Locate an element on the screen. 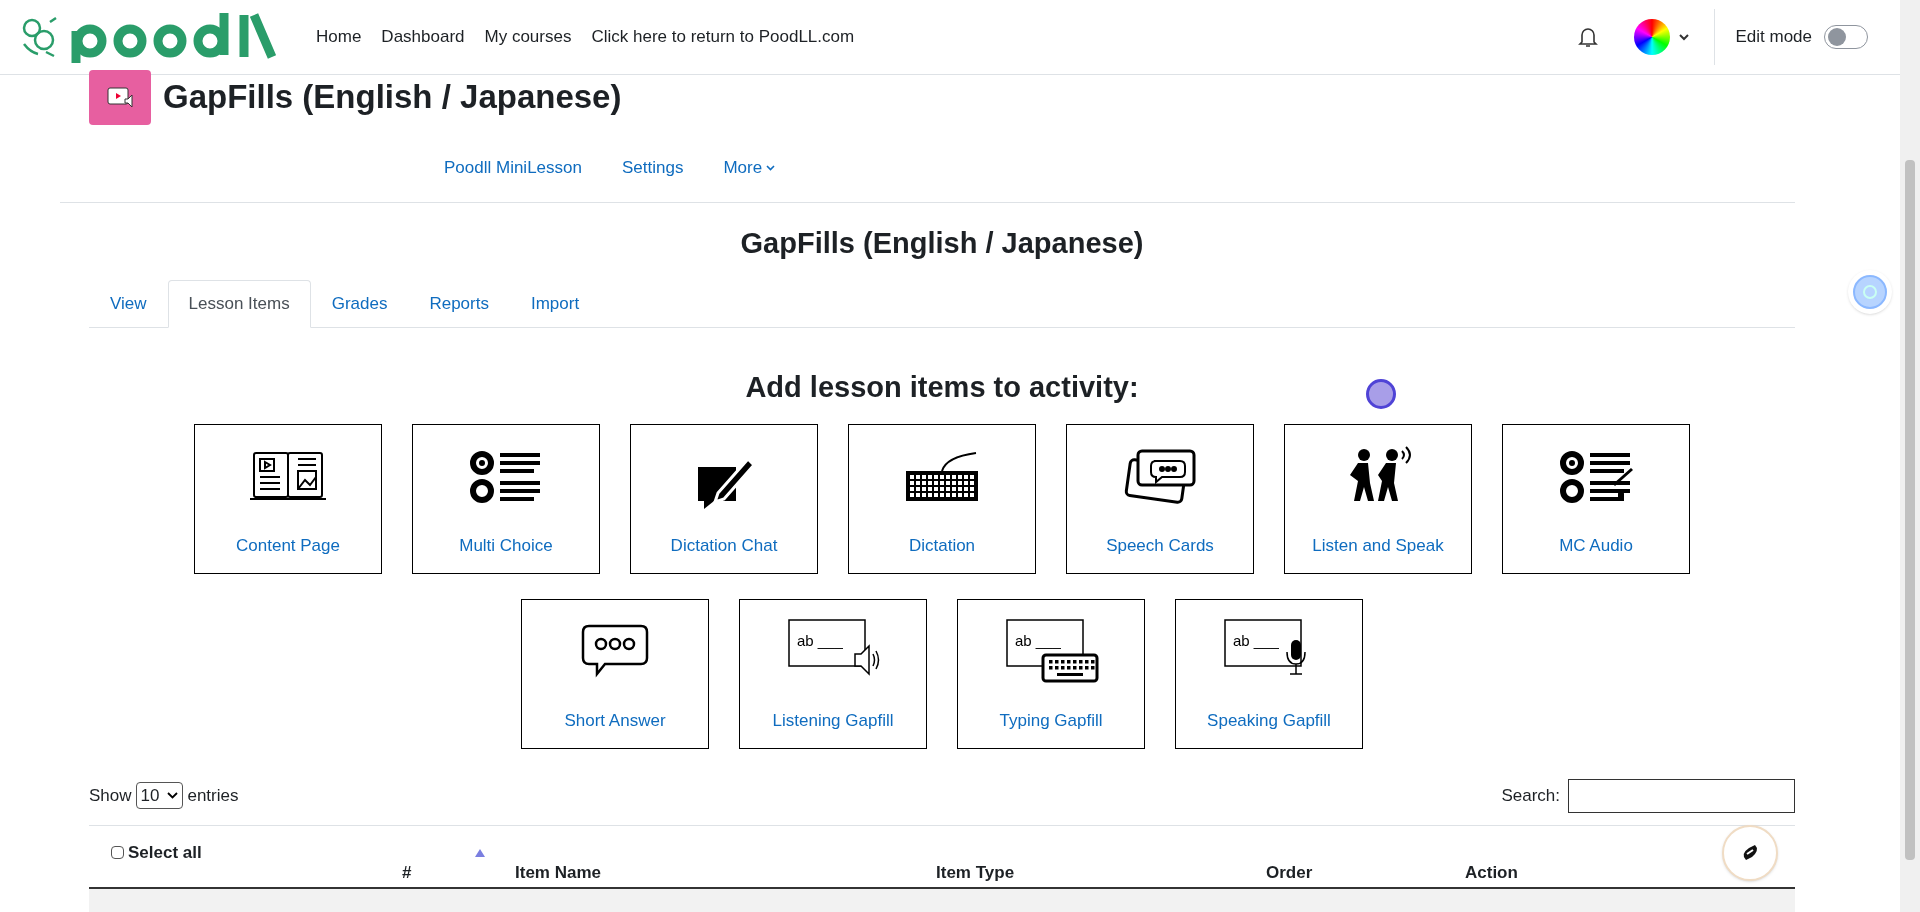 This screenshot has height=912, width=1920. page-size-select: 10 is located at coordinates (159, 795).